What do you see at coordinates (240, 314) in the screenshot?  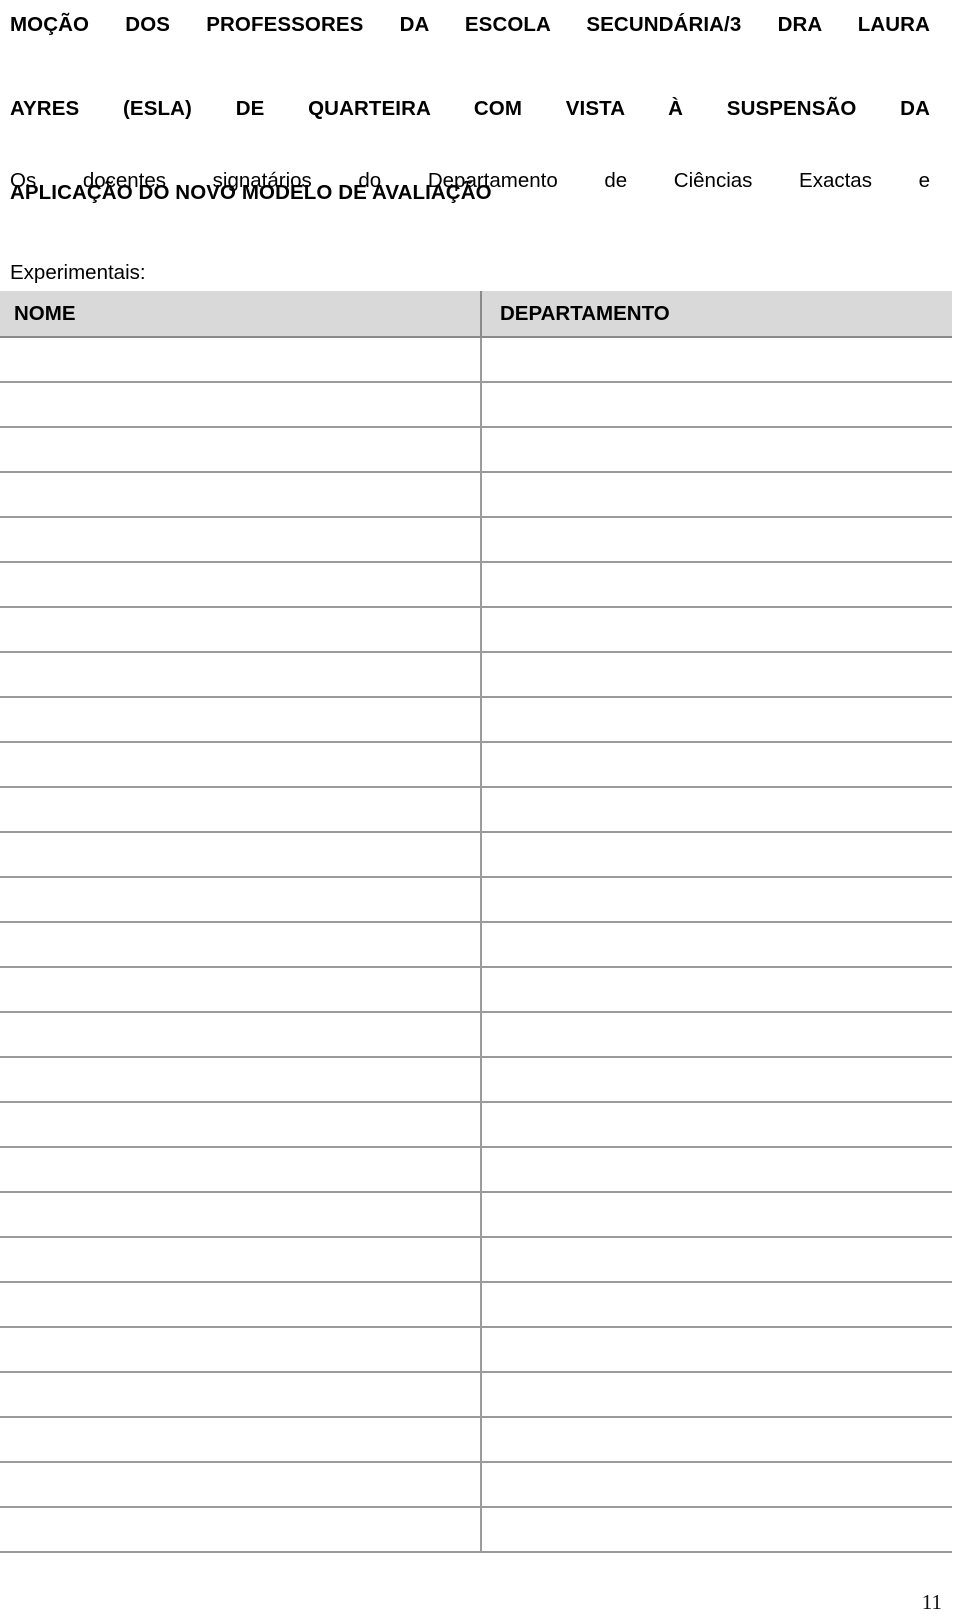 I see `column-header-nome: NOME` at bounding box center [240, 314].